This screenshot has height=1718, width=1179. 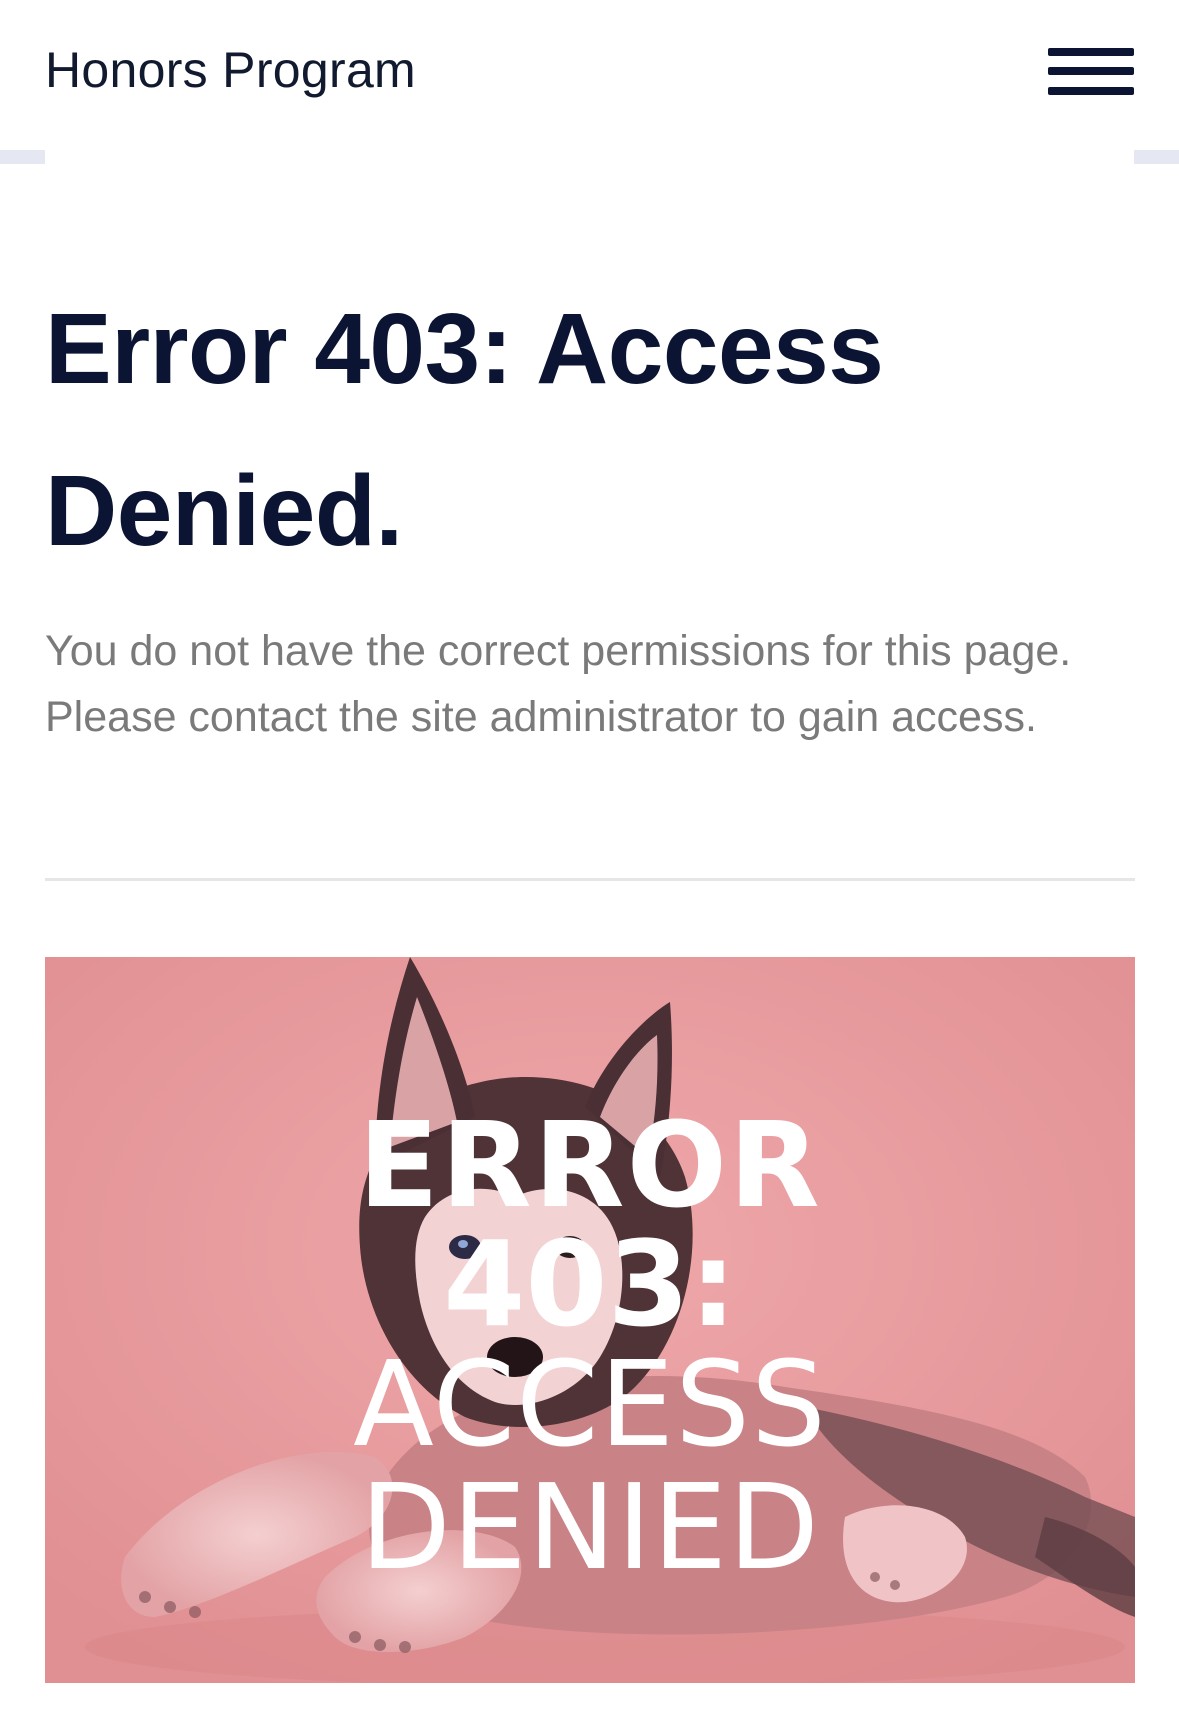 What do you see at coordinates (590, 1165) in the screenshot?
I see `hero-text-line-error: ERROR` at bounding box center [590, 1165].